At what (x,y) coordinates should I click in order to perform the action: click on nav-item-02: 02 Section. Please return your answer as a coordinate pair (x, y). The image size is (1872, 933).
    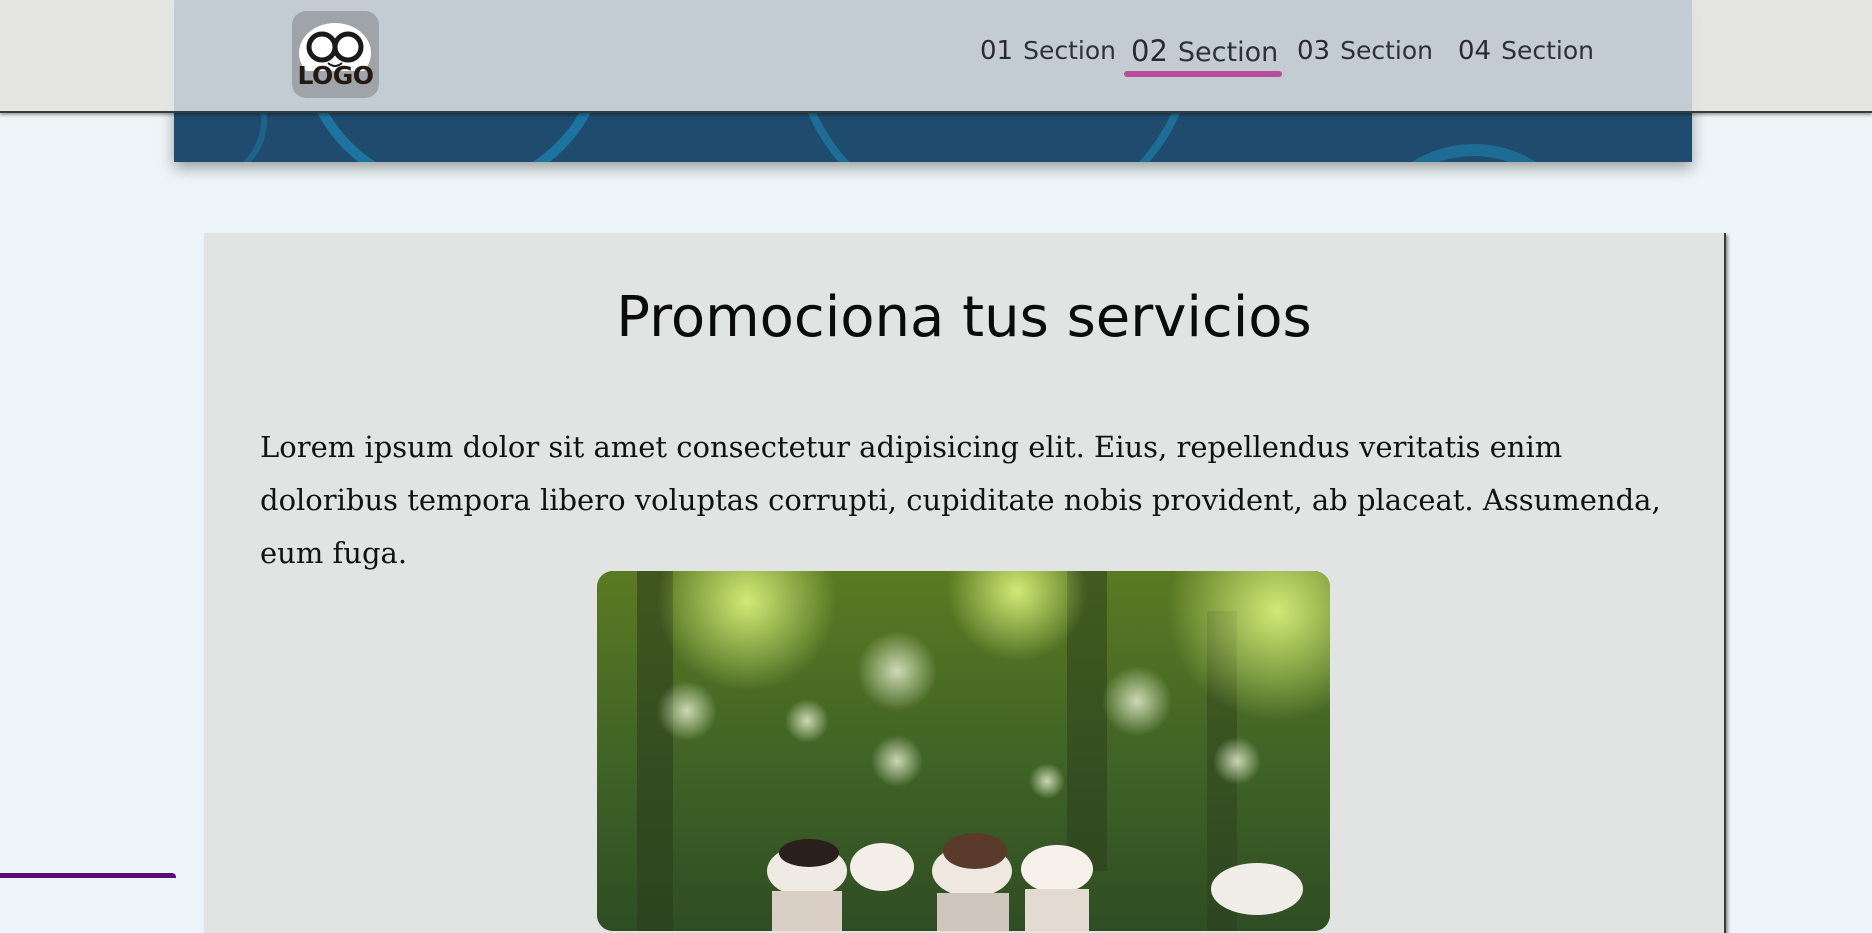
    Looking at the image, I should click on (1204, 51).